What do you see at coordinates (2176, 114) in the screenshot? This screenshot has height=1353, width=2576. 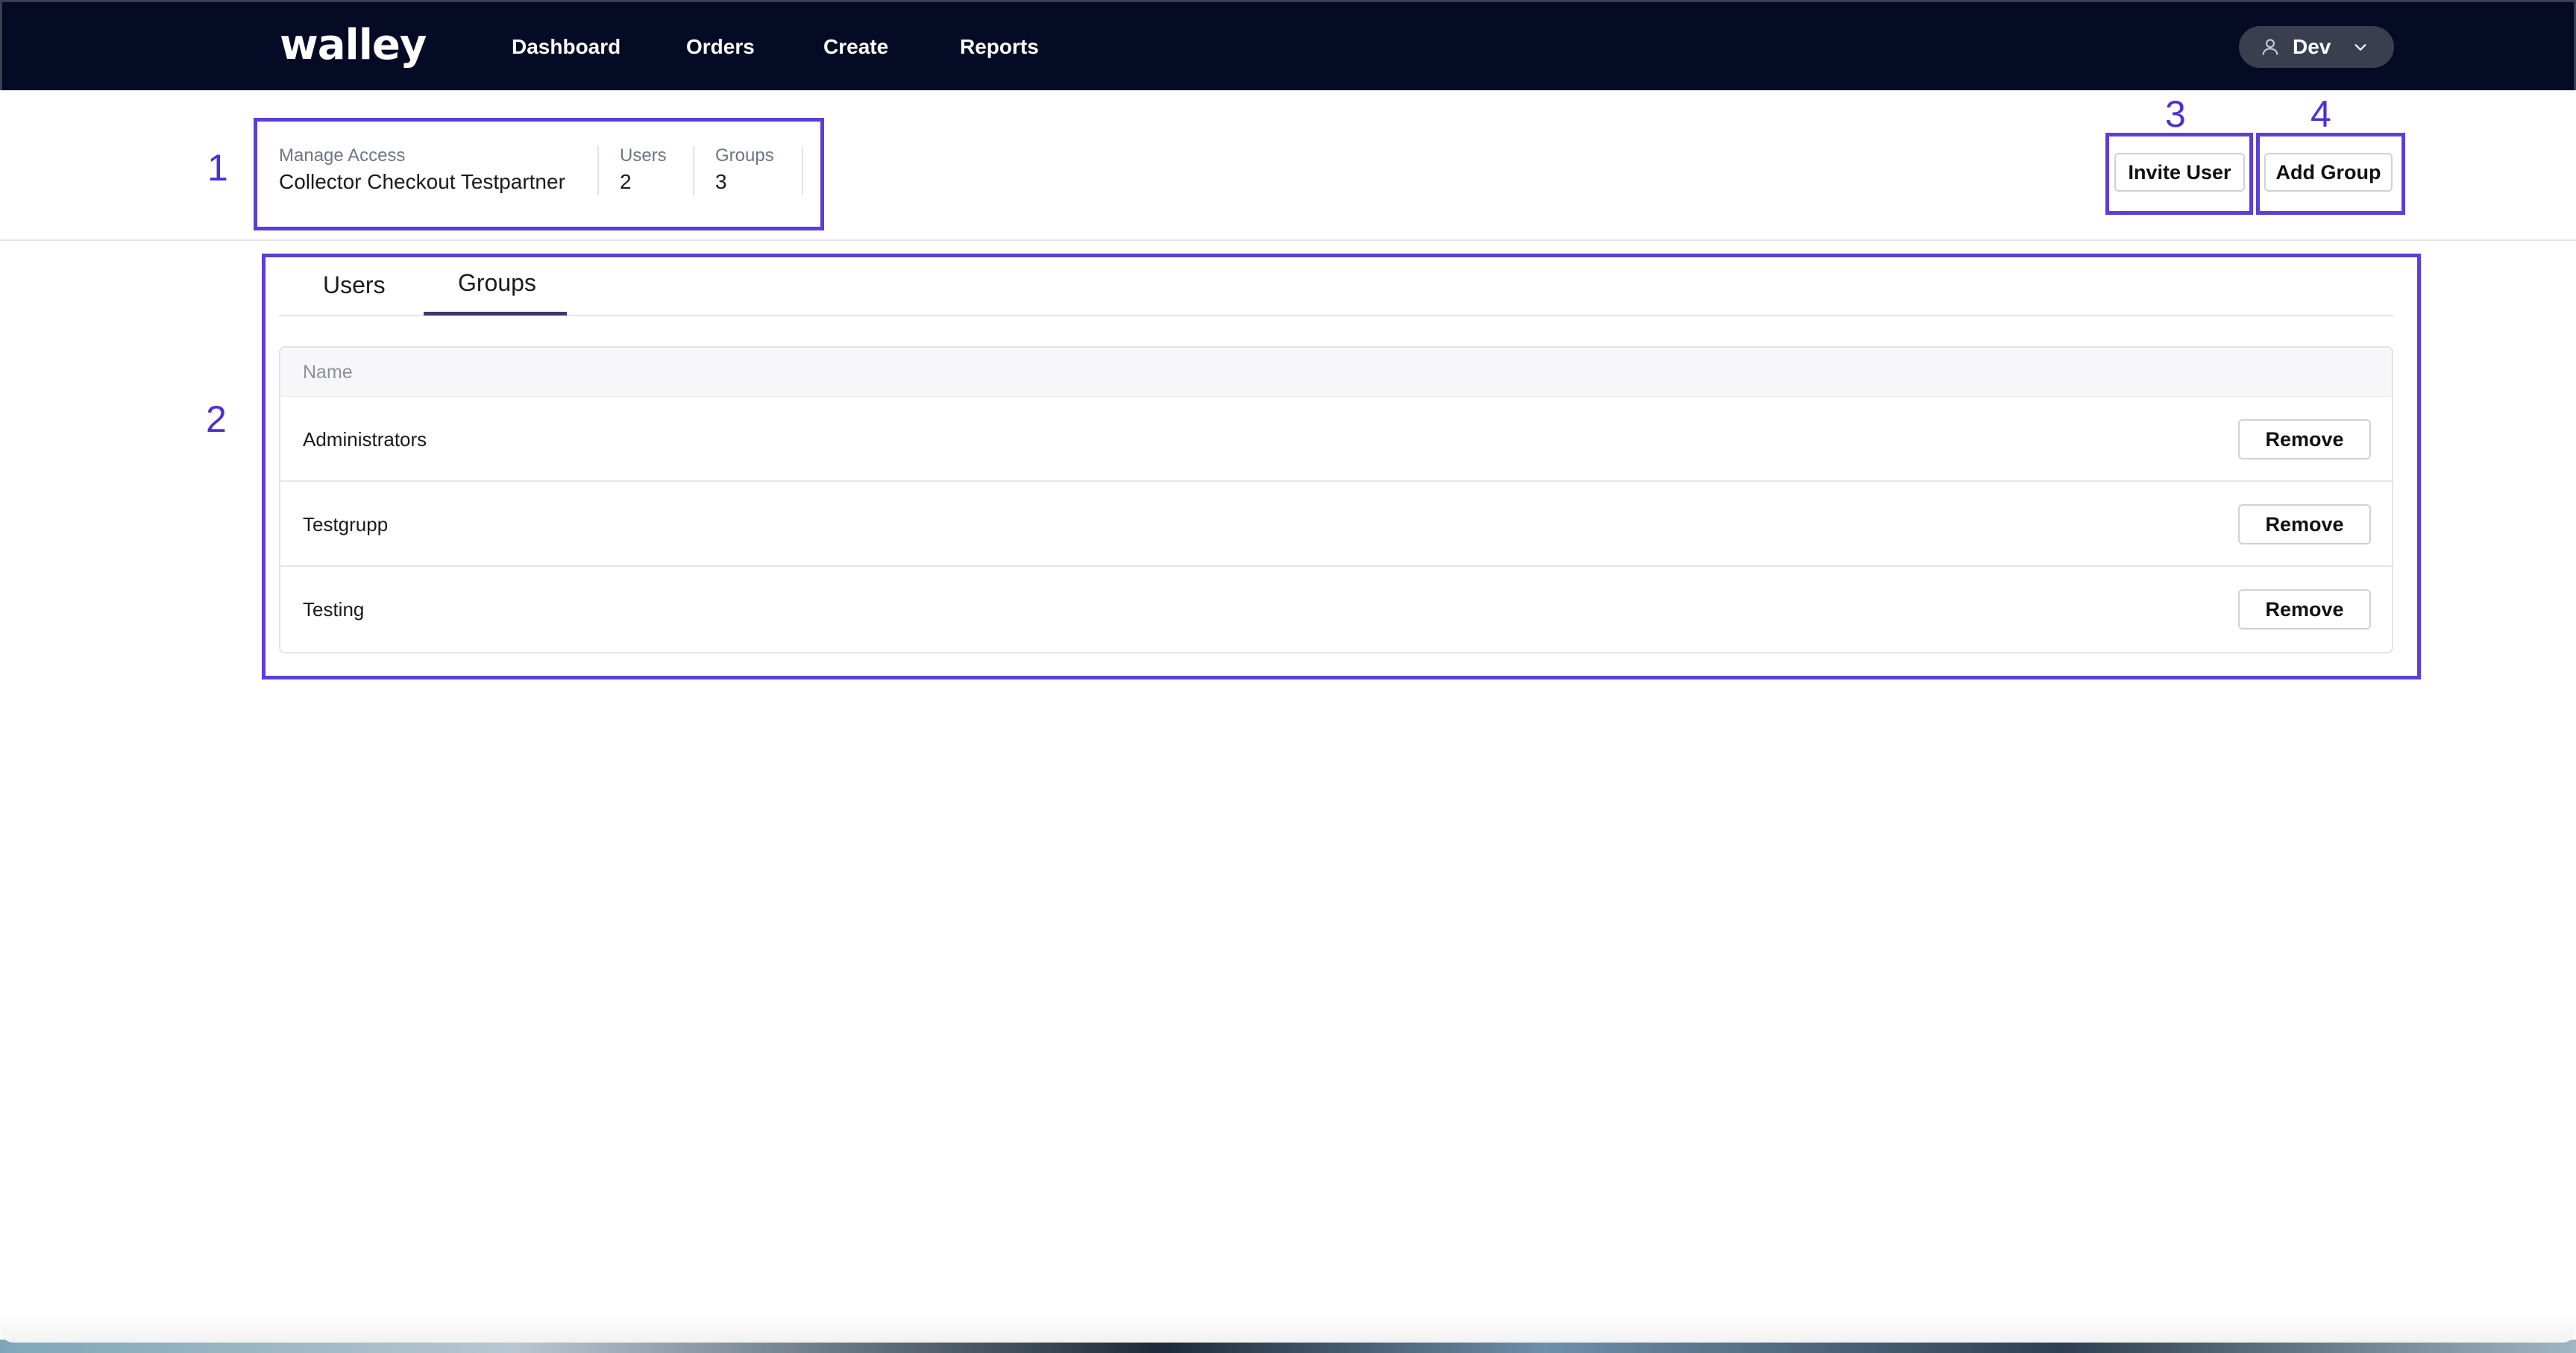 I see `annotation-number-3: 3` at bounding box center [2176, 114].